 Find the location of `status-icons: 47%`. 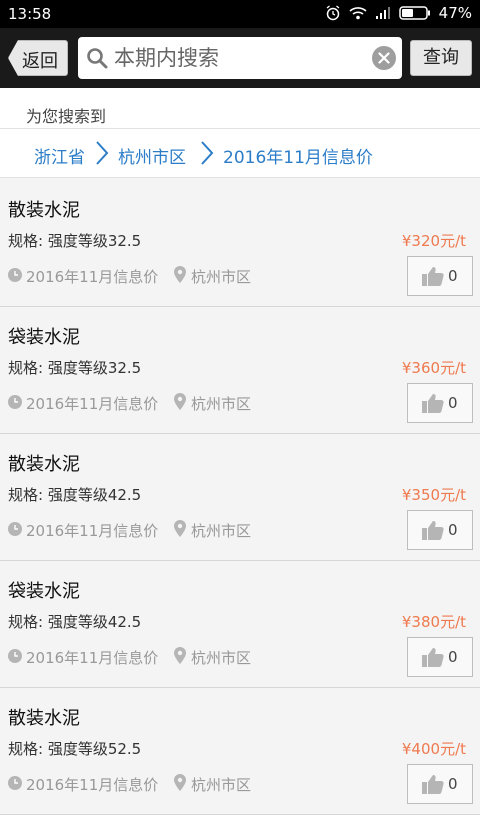

status-icons: 47% is located at coordinates (398, 13).